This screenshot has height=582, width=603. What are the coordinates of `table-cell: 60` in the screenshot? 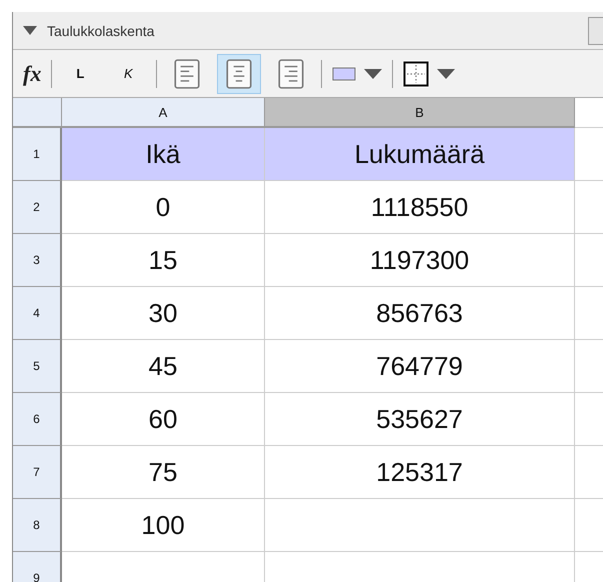 It's located at (163, 419).